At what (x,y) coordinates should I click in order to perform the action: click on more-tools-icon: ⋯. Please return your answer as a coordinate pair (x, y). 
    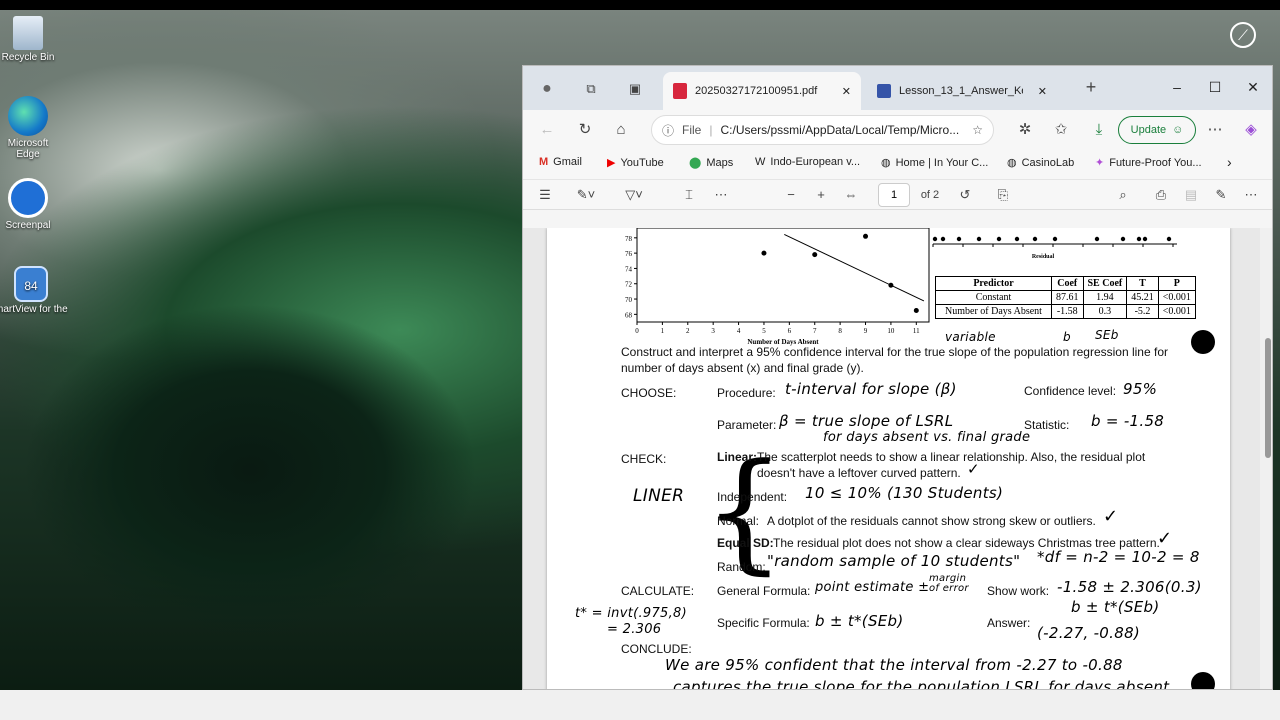
    Looking at the image, I should click on (721, 195).